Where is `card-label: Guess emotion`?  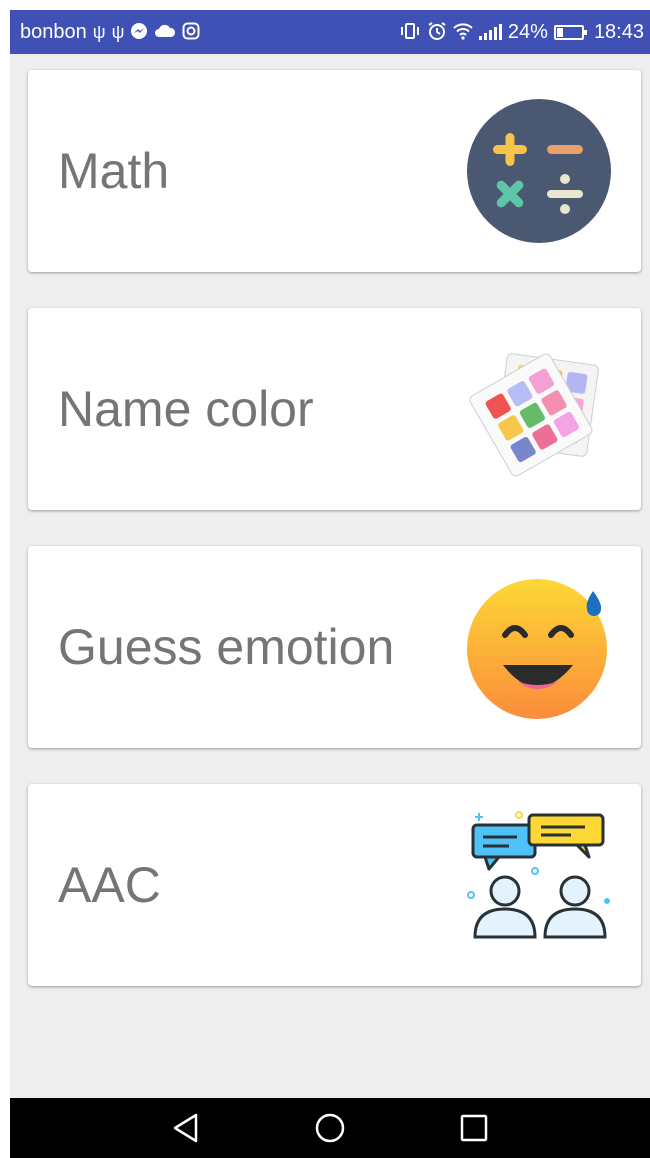
card-label: Guess emotion is located at coordinates (226, 647).